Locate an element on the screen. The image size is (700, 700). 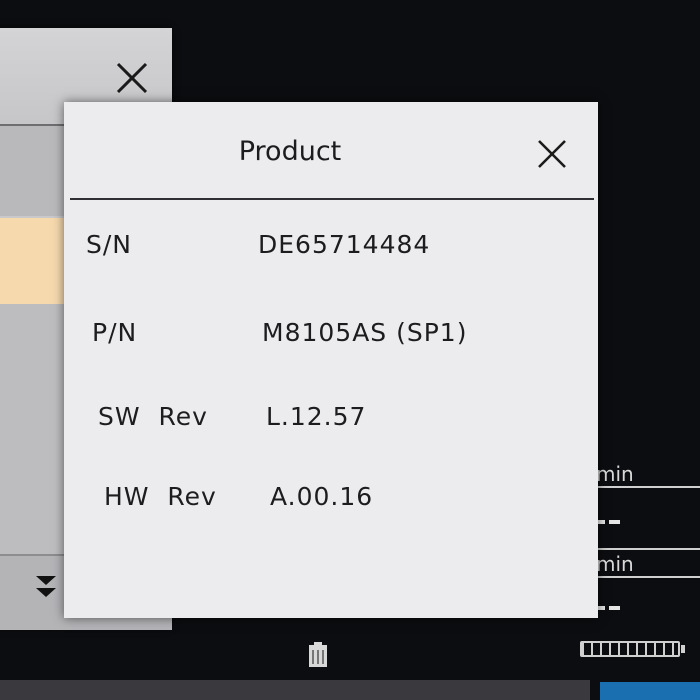
dialog-title: Product is located at coordinates (290, 151).